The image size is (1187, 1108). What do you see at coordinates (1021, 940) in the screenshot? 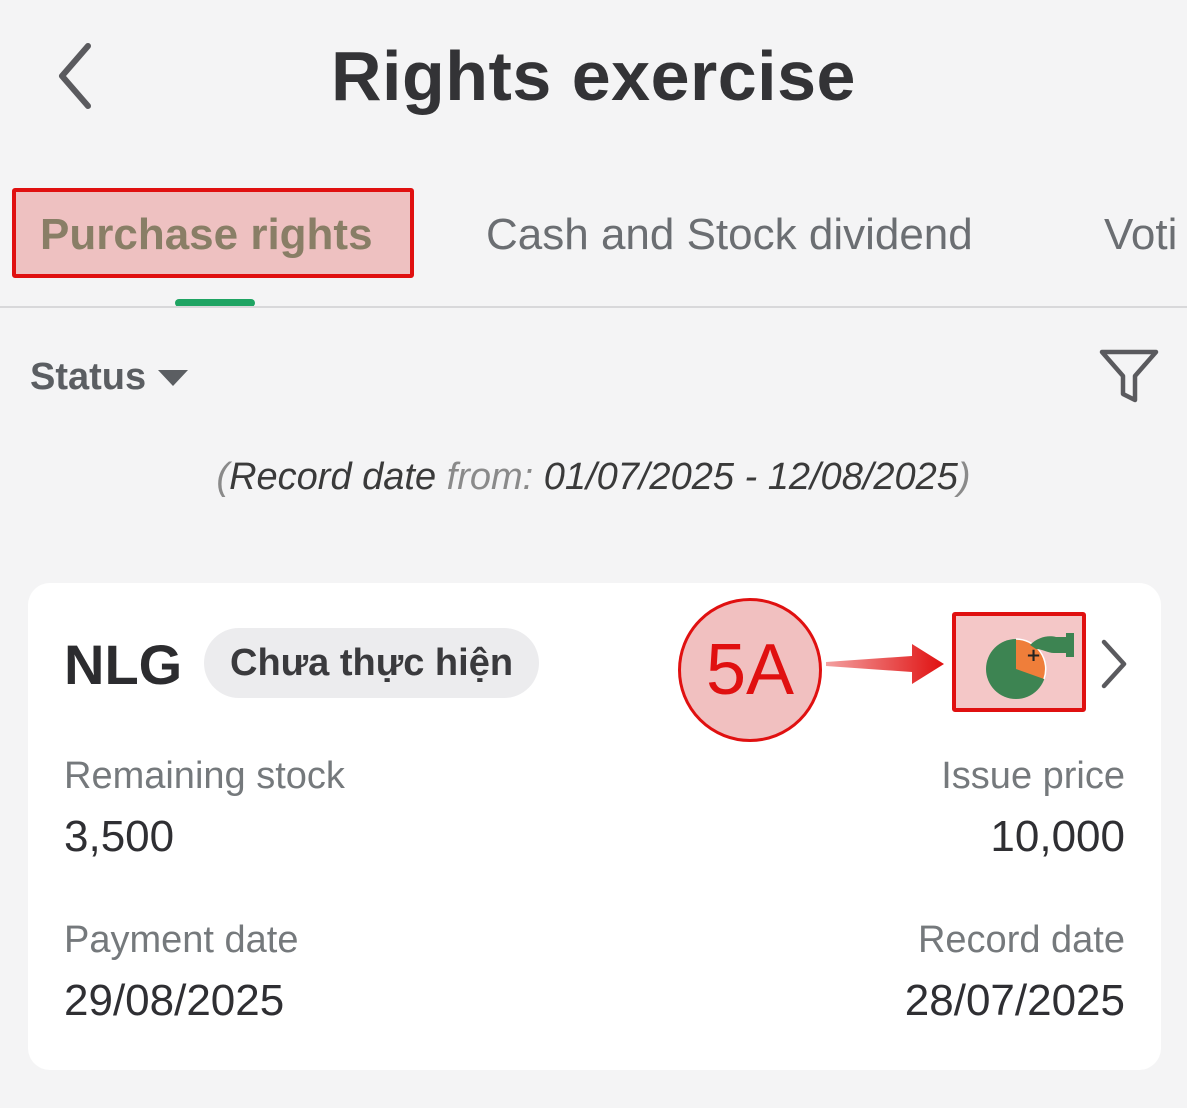
I see `record-date-label-card: Record date` at bounding box center [1021, 940].